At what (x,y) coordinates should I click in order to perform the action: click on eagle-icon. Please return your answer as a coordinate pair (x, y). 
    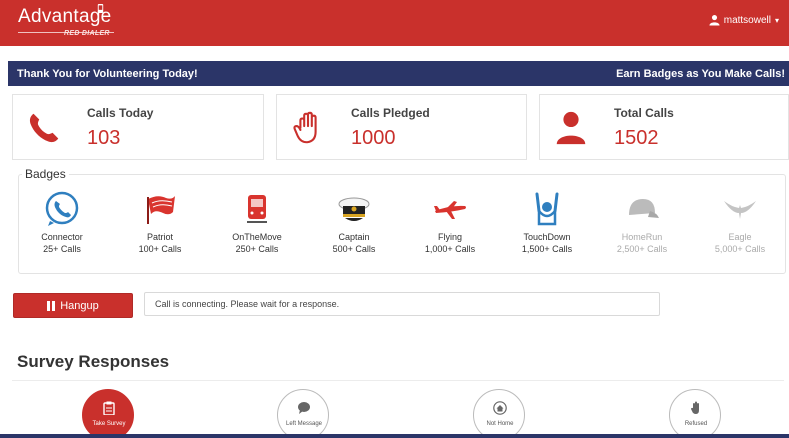
    Looking at the image, I should click on (740, 210).